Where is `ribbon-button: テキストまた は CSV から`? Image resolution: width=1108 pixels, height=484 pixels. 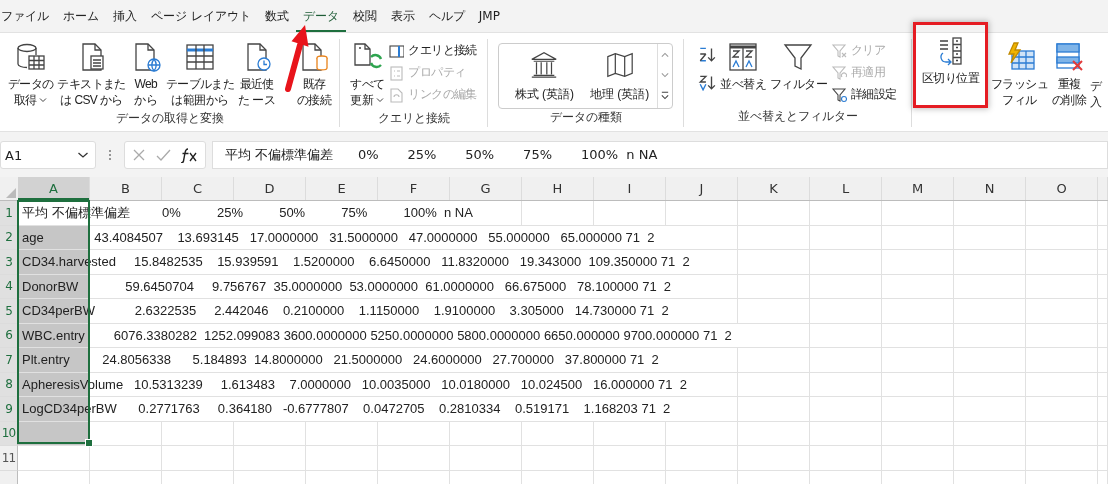
ribbon-button: テキストまた は CSV から is located at coordinates (91, 75).